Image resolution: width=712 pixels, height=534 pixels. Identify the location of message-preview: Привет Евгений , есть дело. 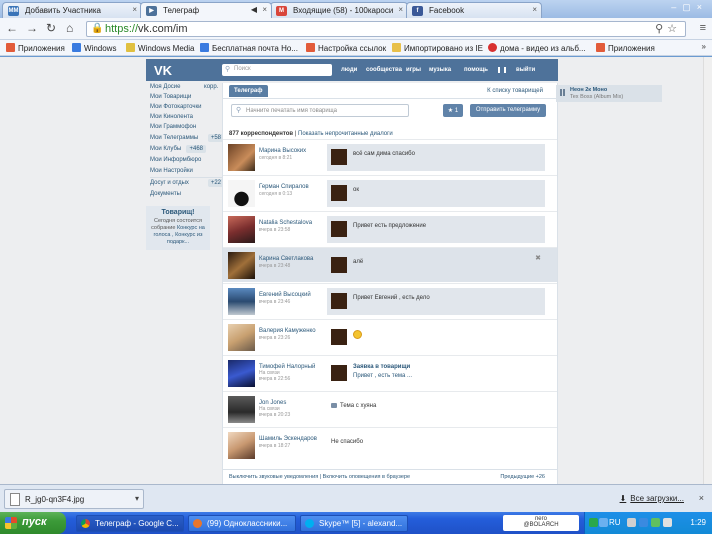
(436, 301).